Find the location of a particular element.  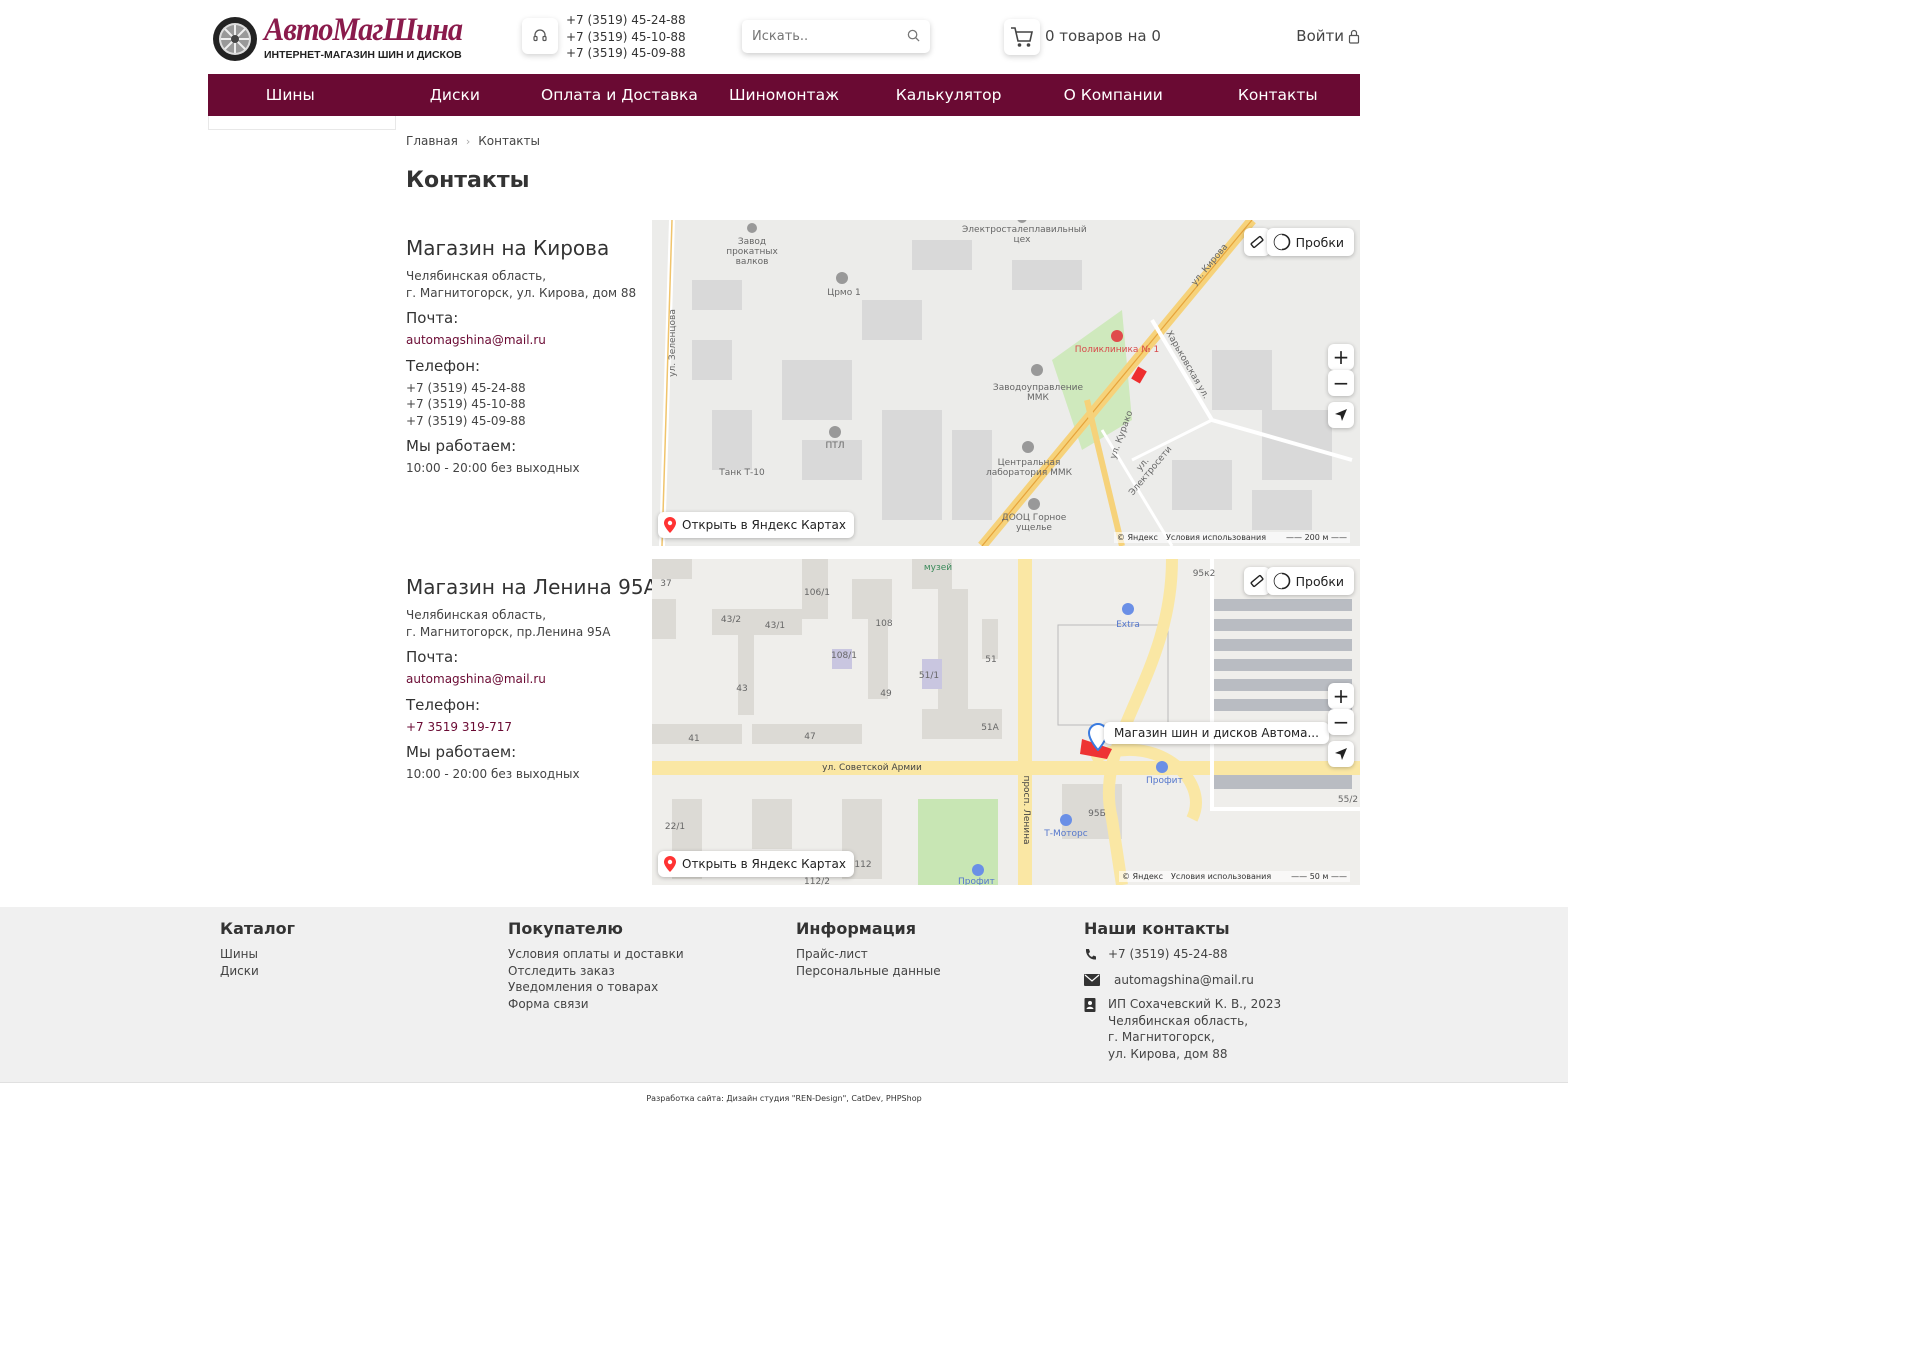

envelope-icon is located at coordinates (1094, 981).